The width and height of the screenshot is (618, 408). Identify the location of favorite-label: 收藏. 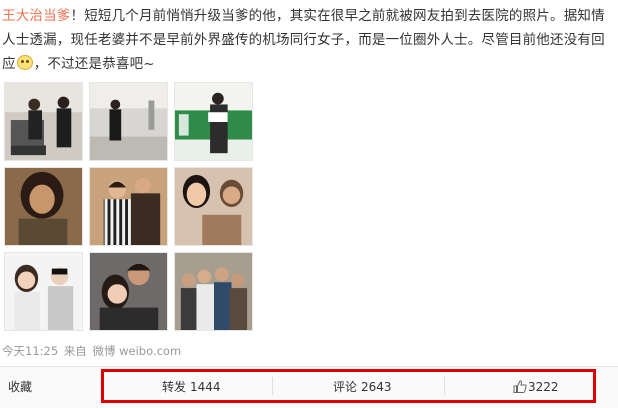
(20, 387).